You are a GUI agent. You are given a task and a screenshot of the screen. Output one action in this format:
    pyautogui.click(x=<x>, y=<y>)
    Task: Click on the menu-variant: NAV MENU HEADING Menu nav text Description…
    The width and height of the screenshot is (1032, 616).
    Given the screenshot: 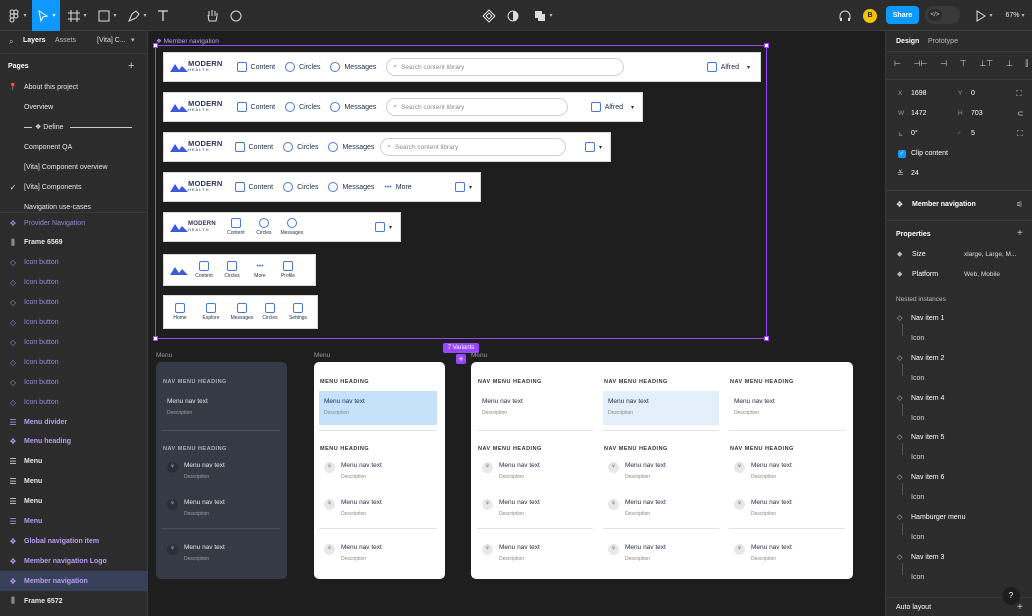 What is the action you would take?
    pyautogui.click(x=662, y=470)
    